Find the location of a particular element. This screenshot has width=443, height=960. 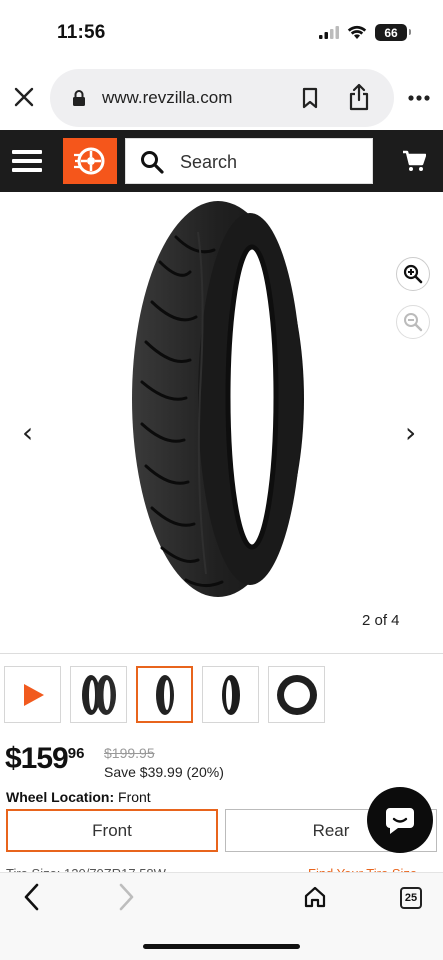

status-icons: 66 is located at coordinates (365, 32).